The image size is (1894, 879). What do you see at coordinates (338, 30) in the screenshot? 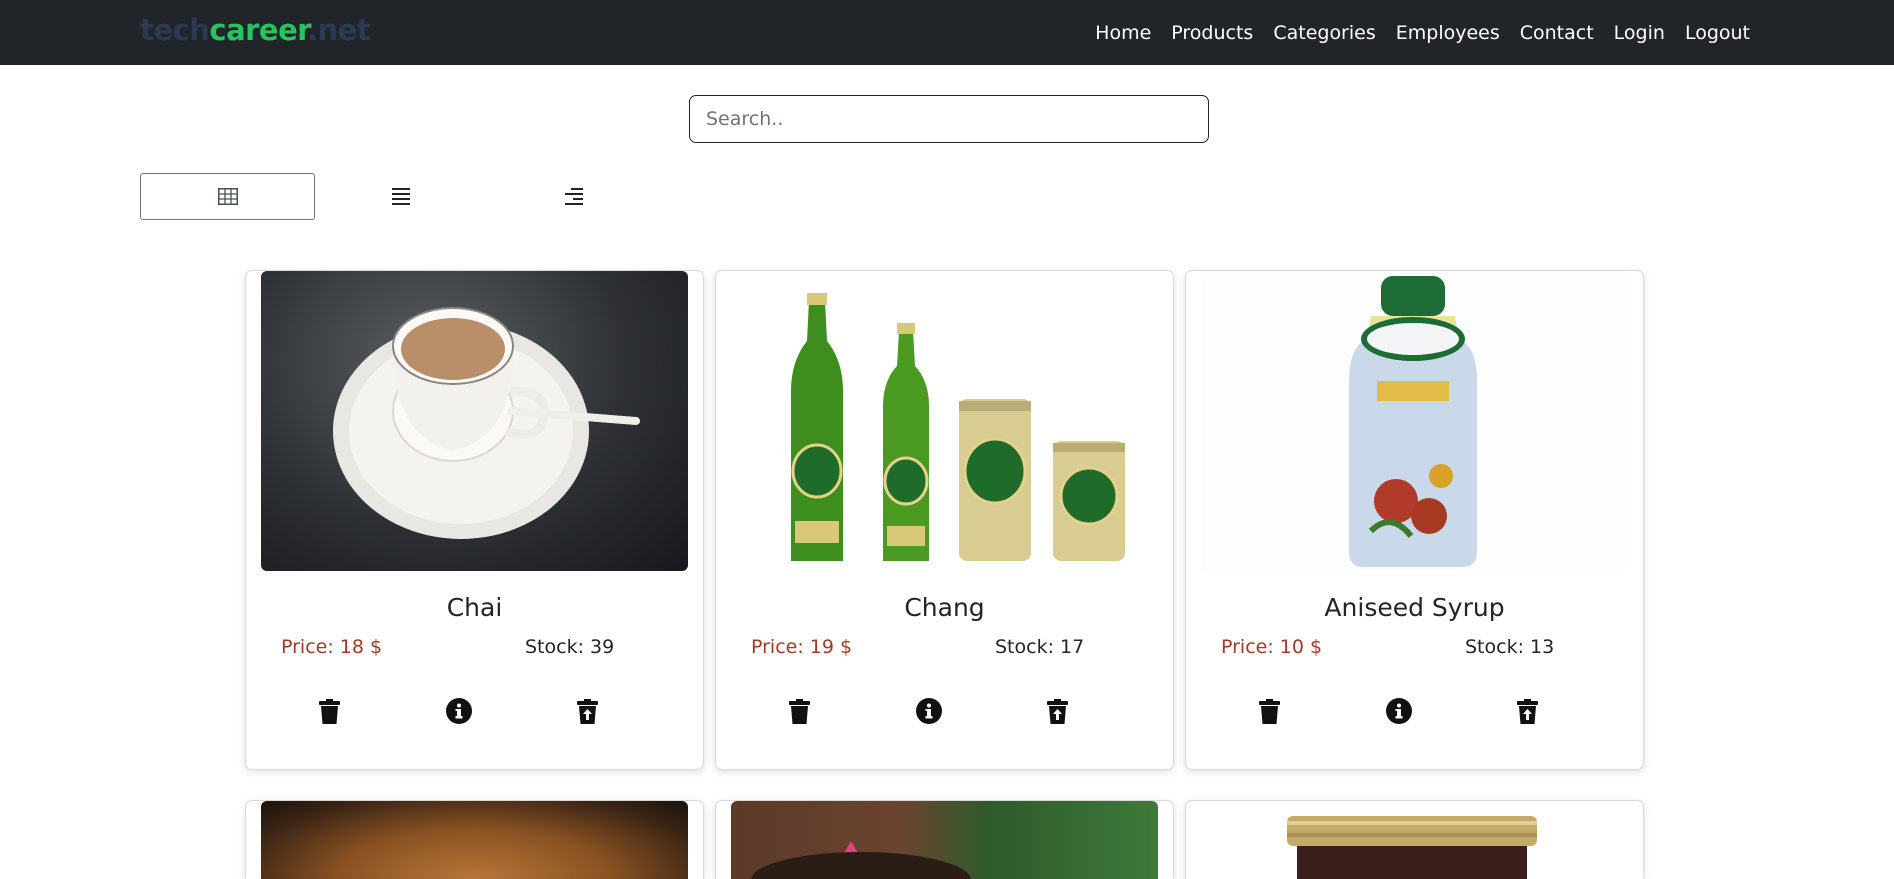
I see `brand-part-net: .net` at bounding box center [338, 30].